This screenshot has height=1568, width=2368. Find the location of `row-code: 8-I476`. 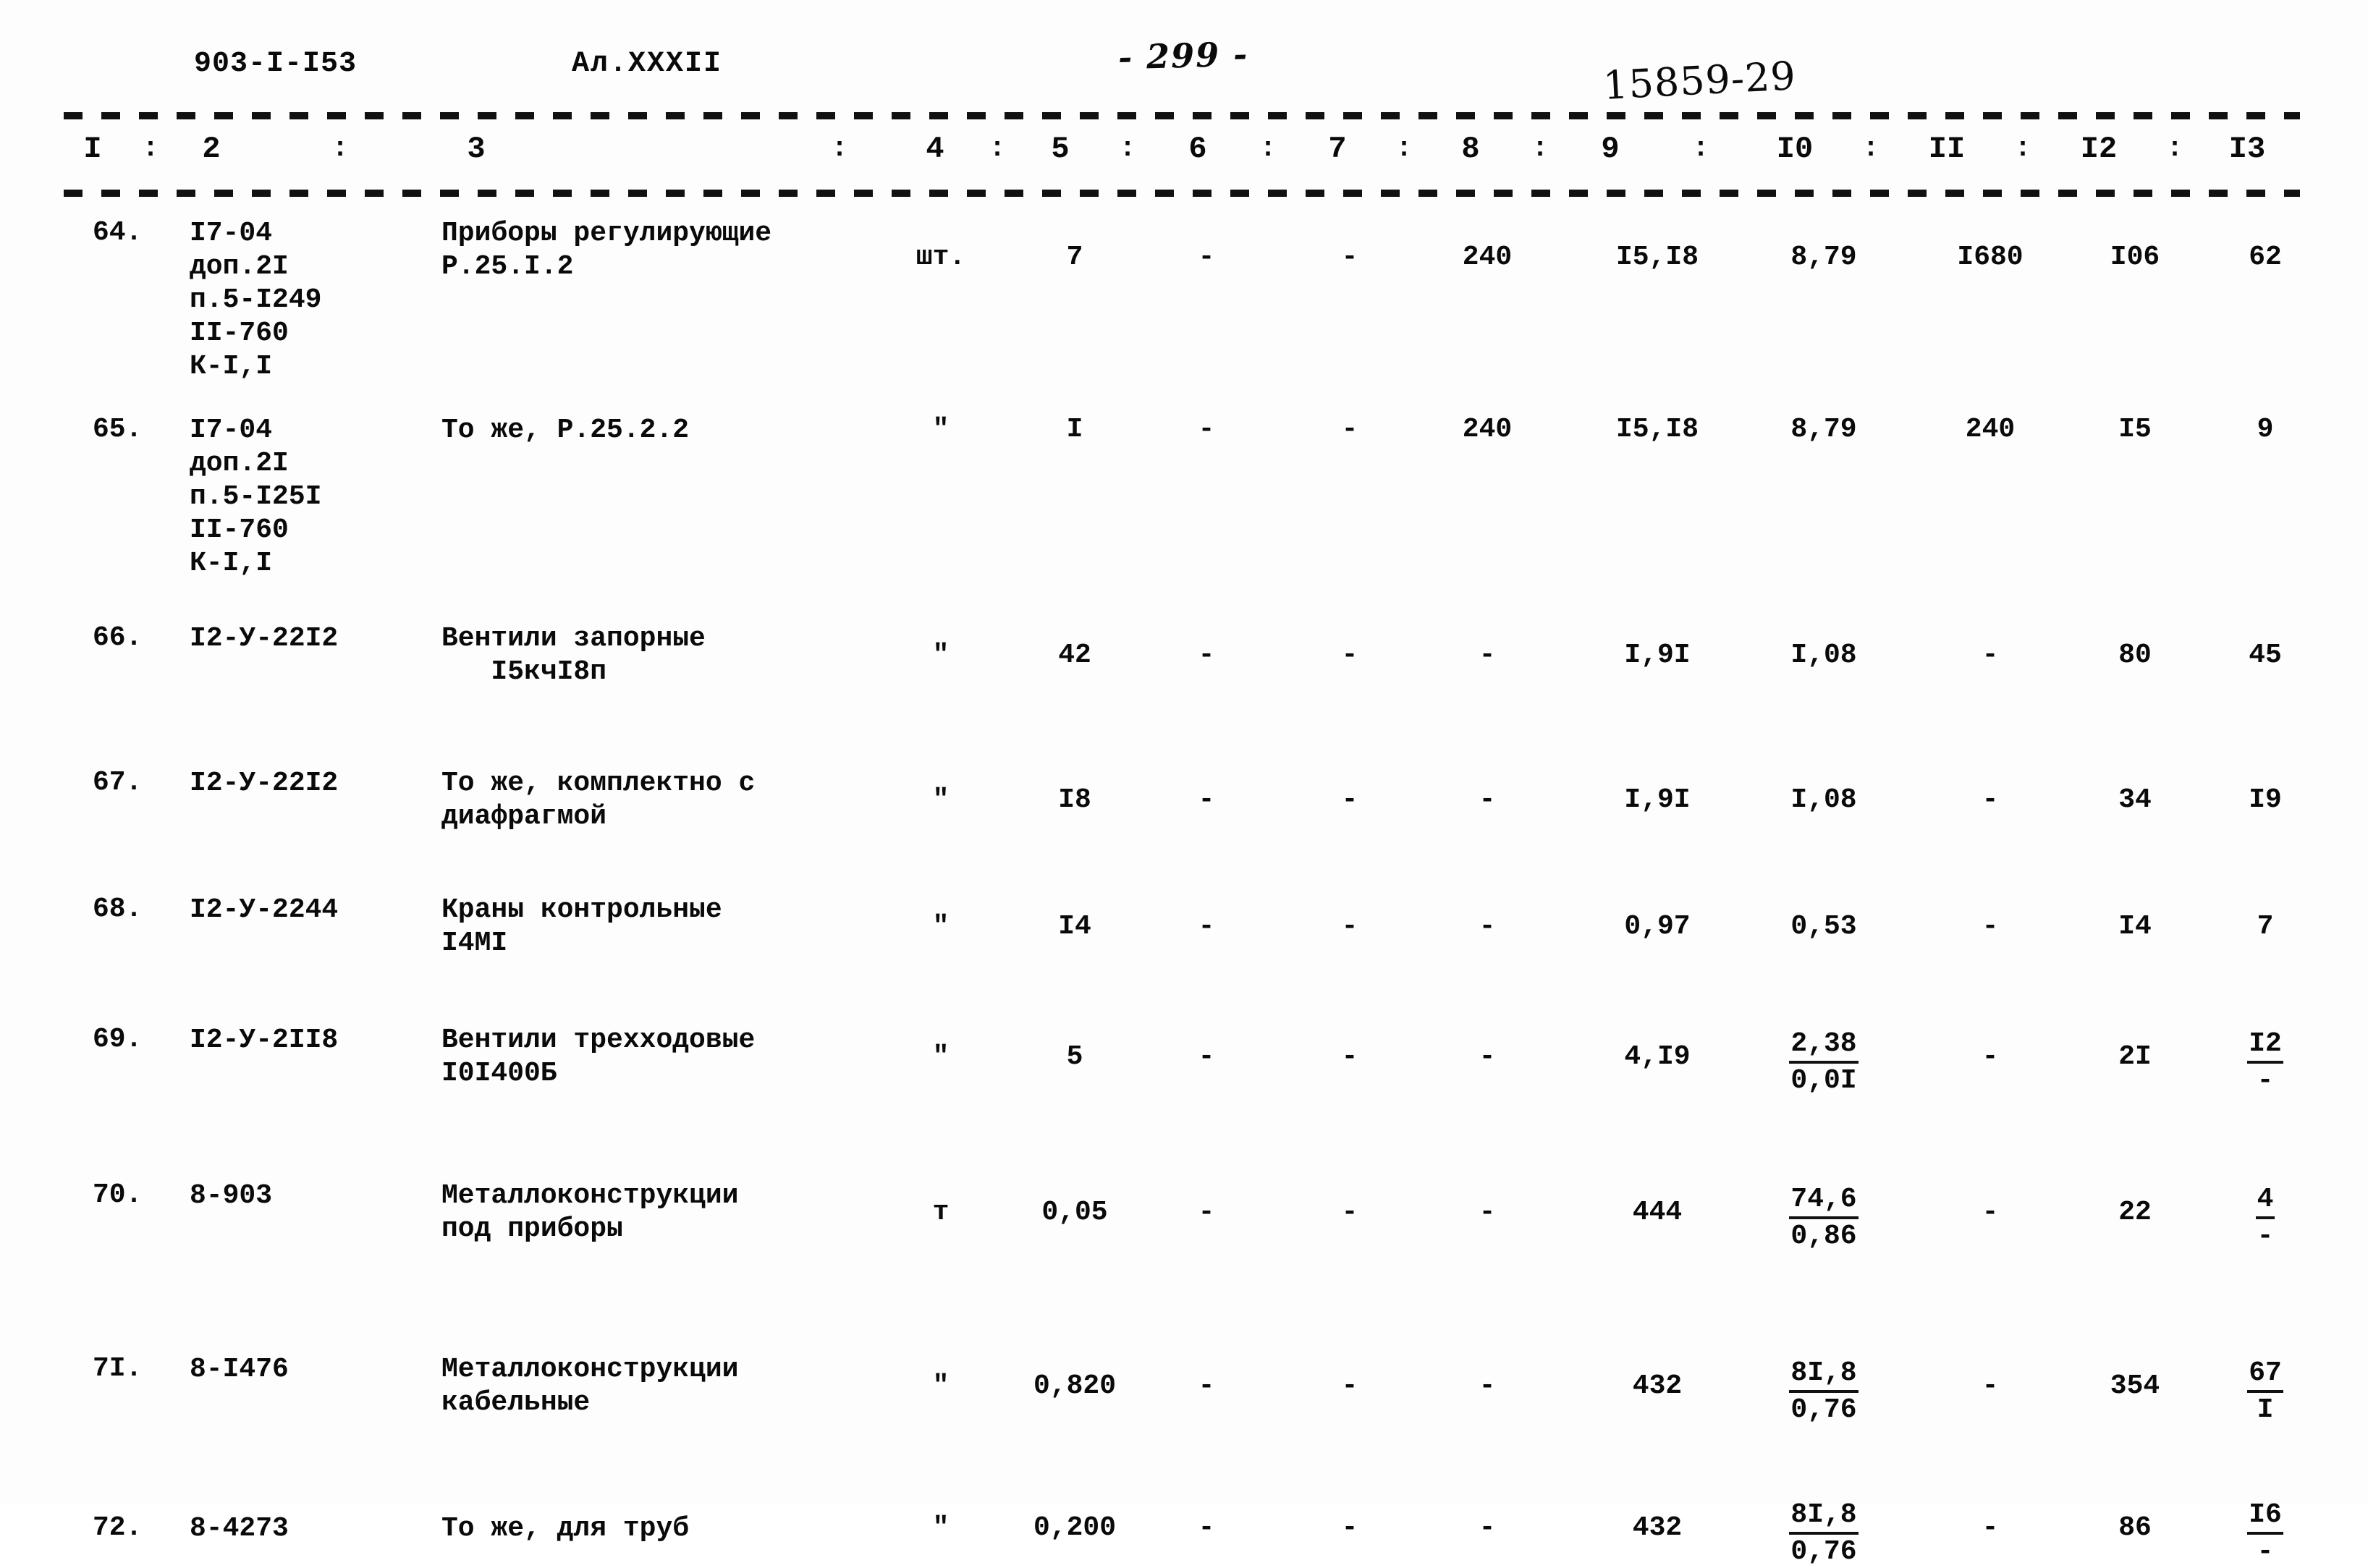

row-code: 8-I476 is located at coordinates (239, 1369).